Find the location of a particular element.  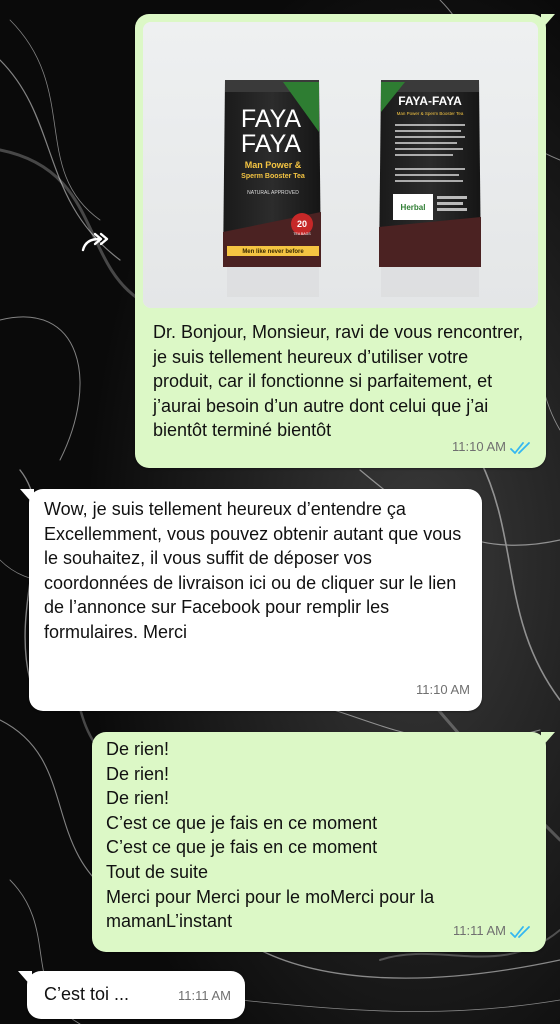

front-brand-line1: FAYA is located at coordinates (271, 119).